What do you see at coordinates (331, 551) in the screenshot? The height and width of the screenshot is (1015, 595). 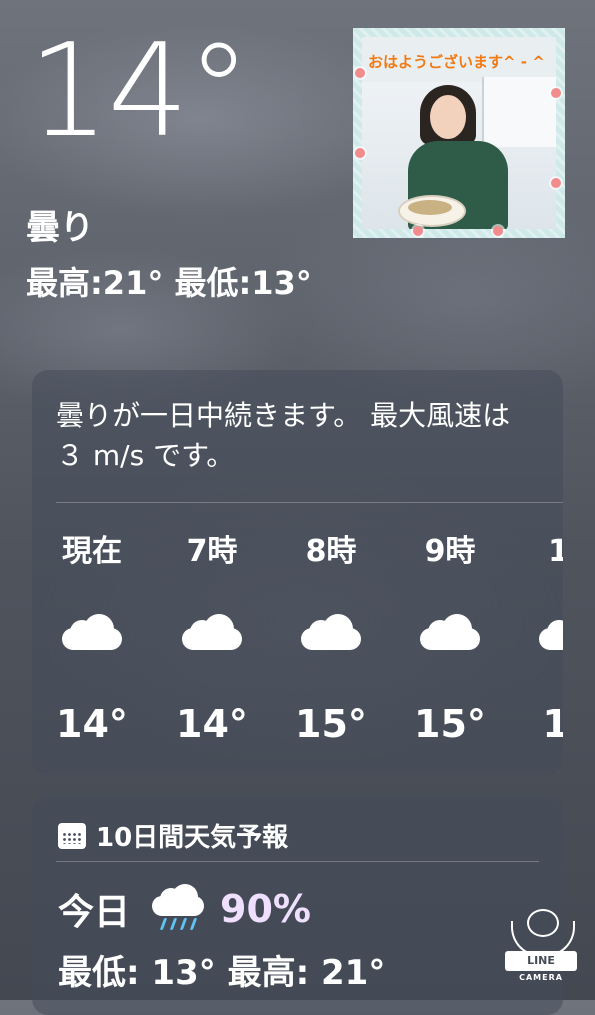 I see `hour-label: 8時` at bounding box center [331, 551].